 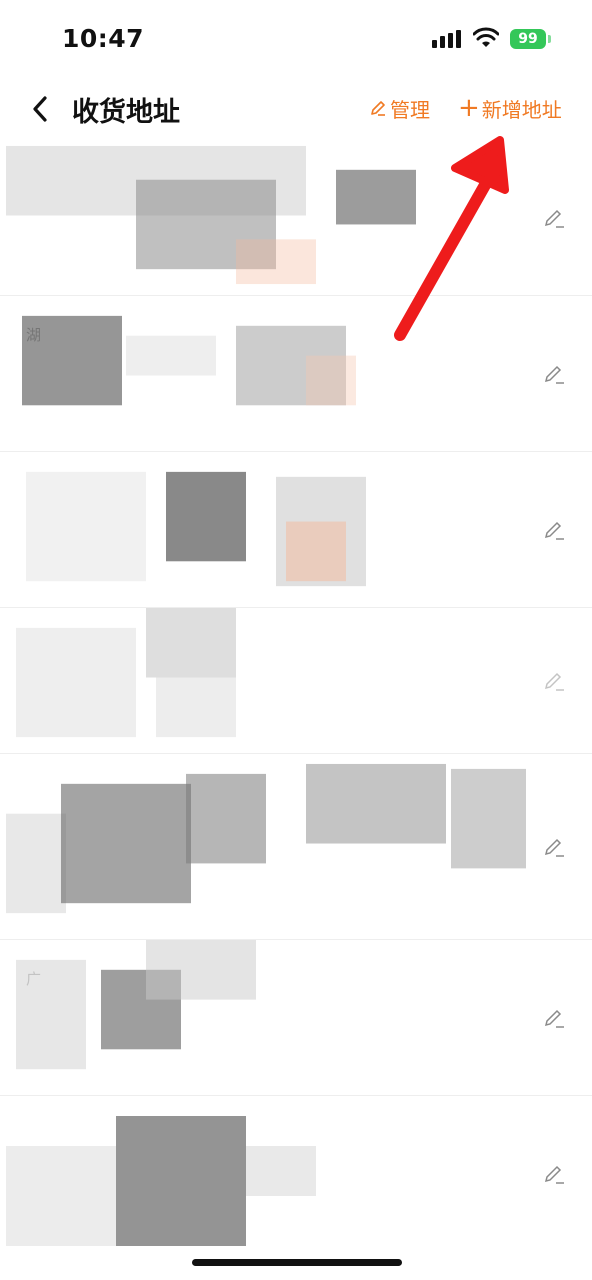 What do you see at coordinates (378, 108) in the screenshot?
I see `pencil-icon` at bounding box center [378, 108].